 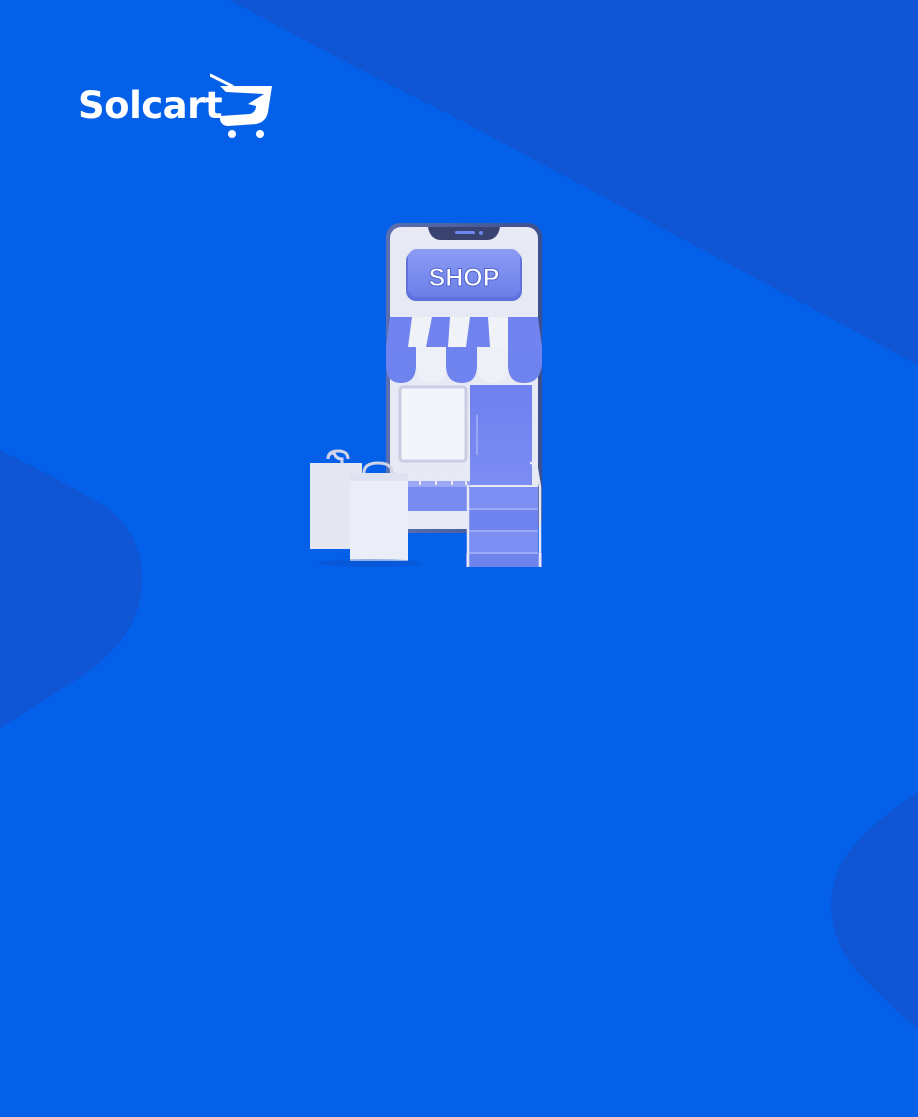 I want to click on shopping-cart-icon, so click(x=241, y=105).